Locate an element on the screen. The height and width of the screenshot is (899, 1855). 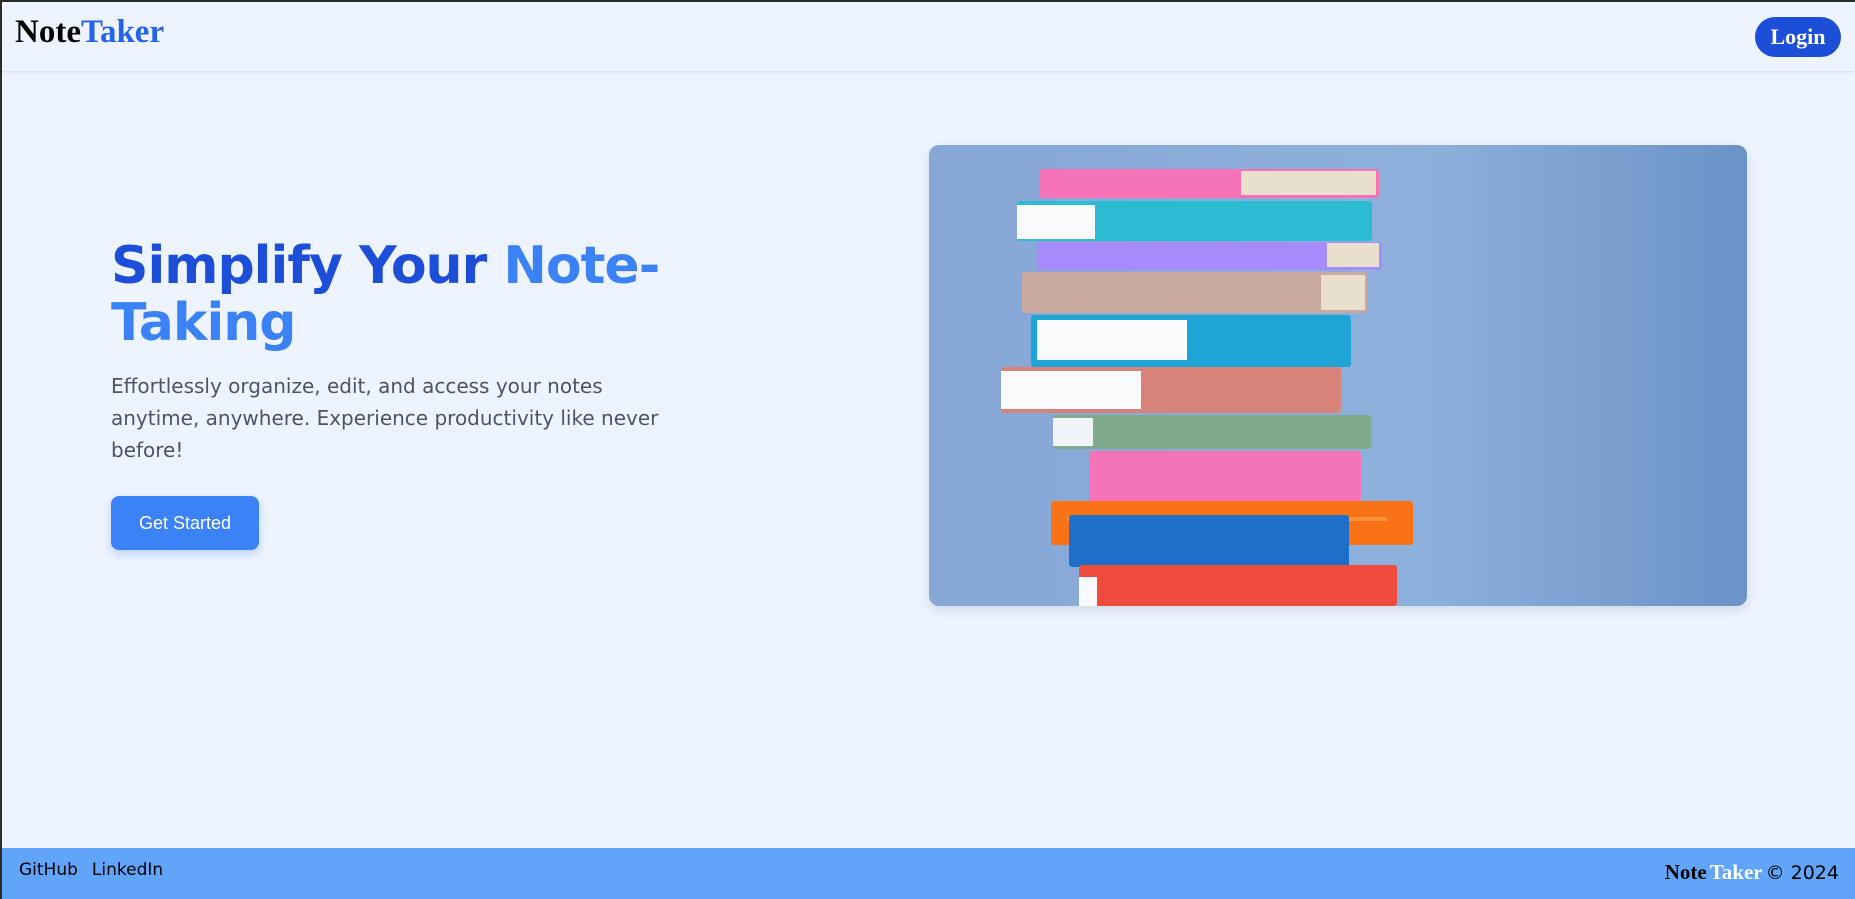
top-nav: NoteTaker Login is located at coordinates (928, 37).